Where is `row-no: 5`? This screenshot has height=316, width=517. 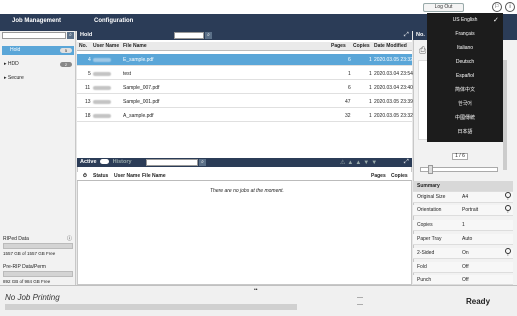 row-no: 5 is located at coordinates (89, 74).